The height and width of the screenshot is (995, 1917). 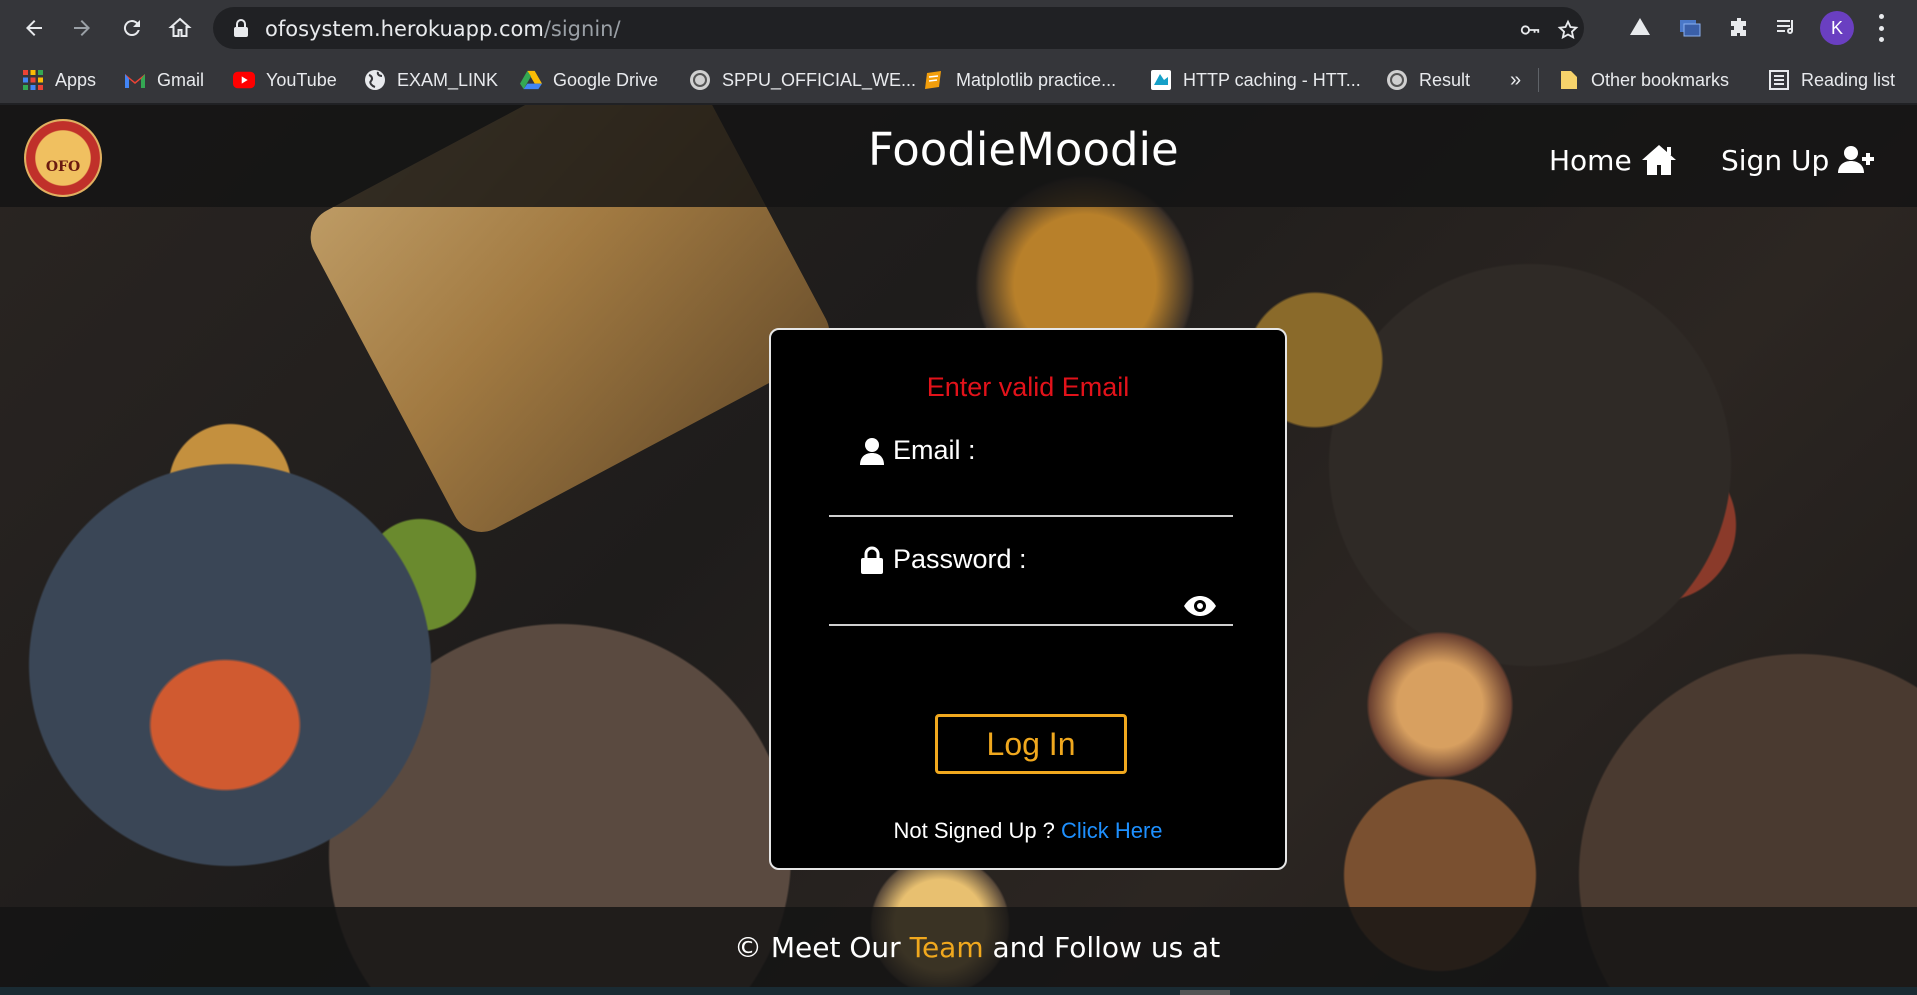 I want to click on password-label: Password :, so click(x=943, y=559).